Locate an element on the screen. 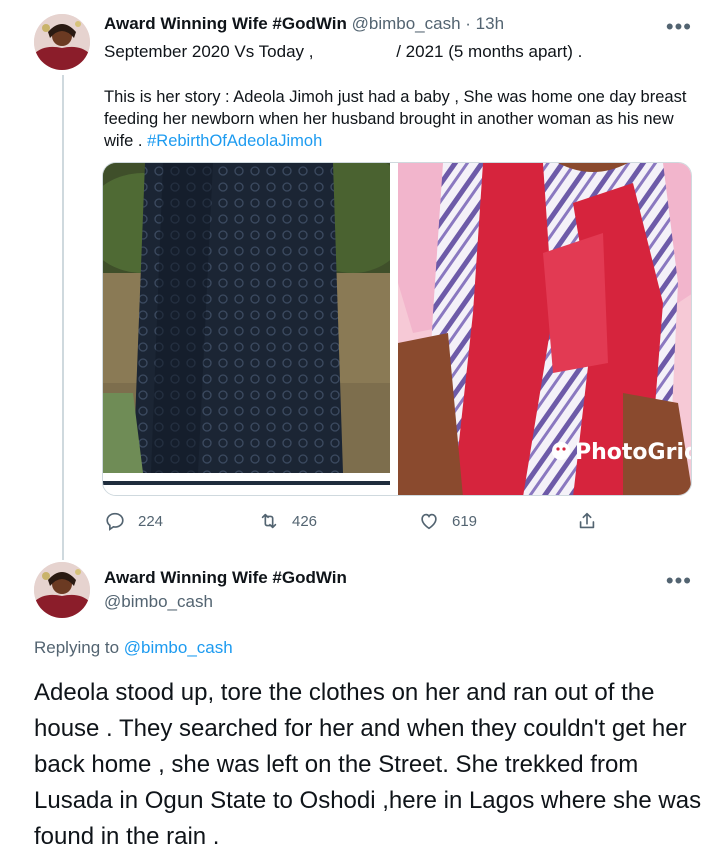 The image size is (720, 850). retweet-action: 426 is located at coordinates (287, 521).